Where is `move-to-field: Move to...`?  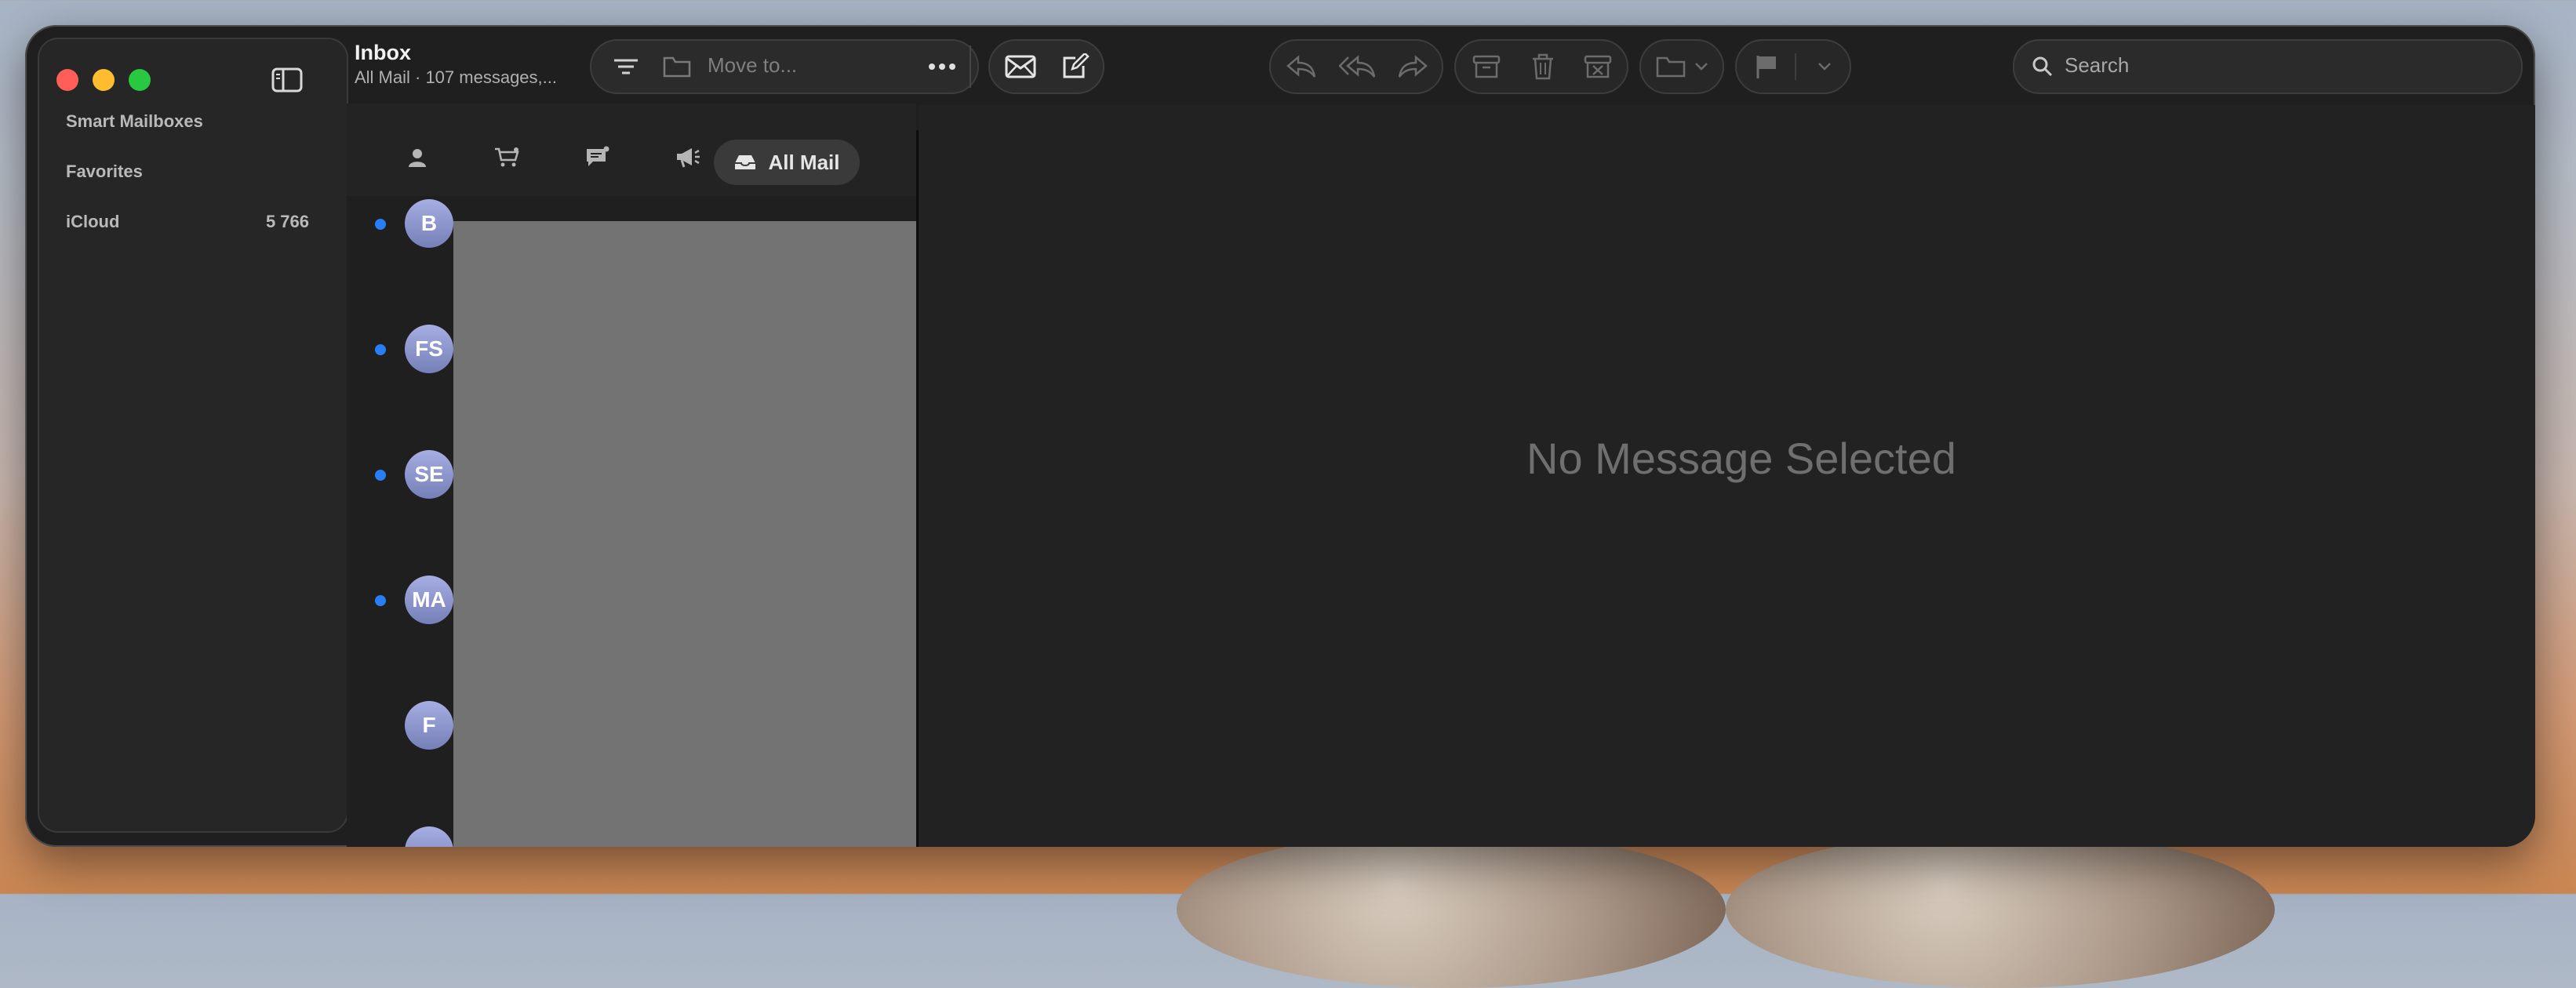
move-to-field: Move to... is located at coordinates (752, 65).